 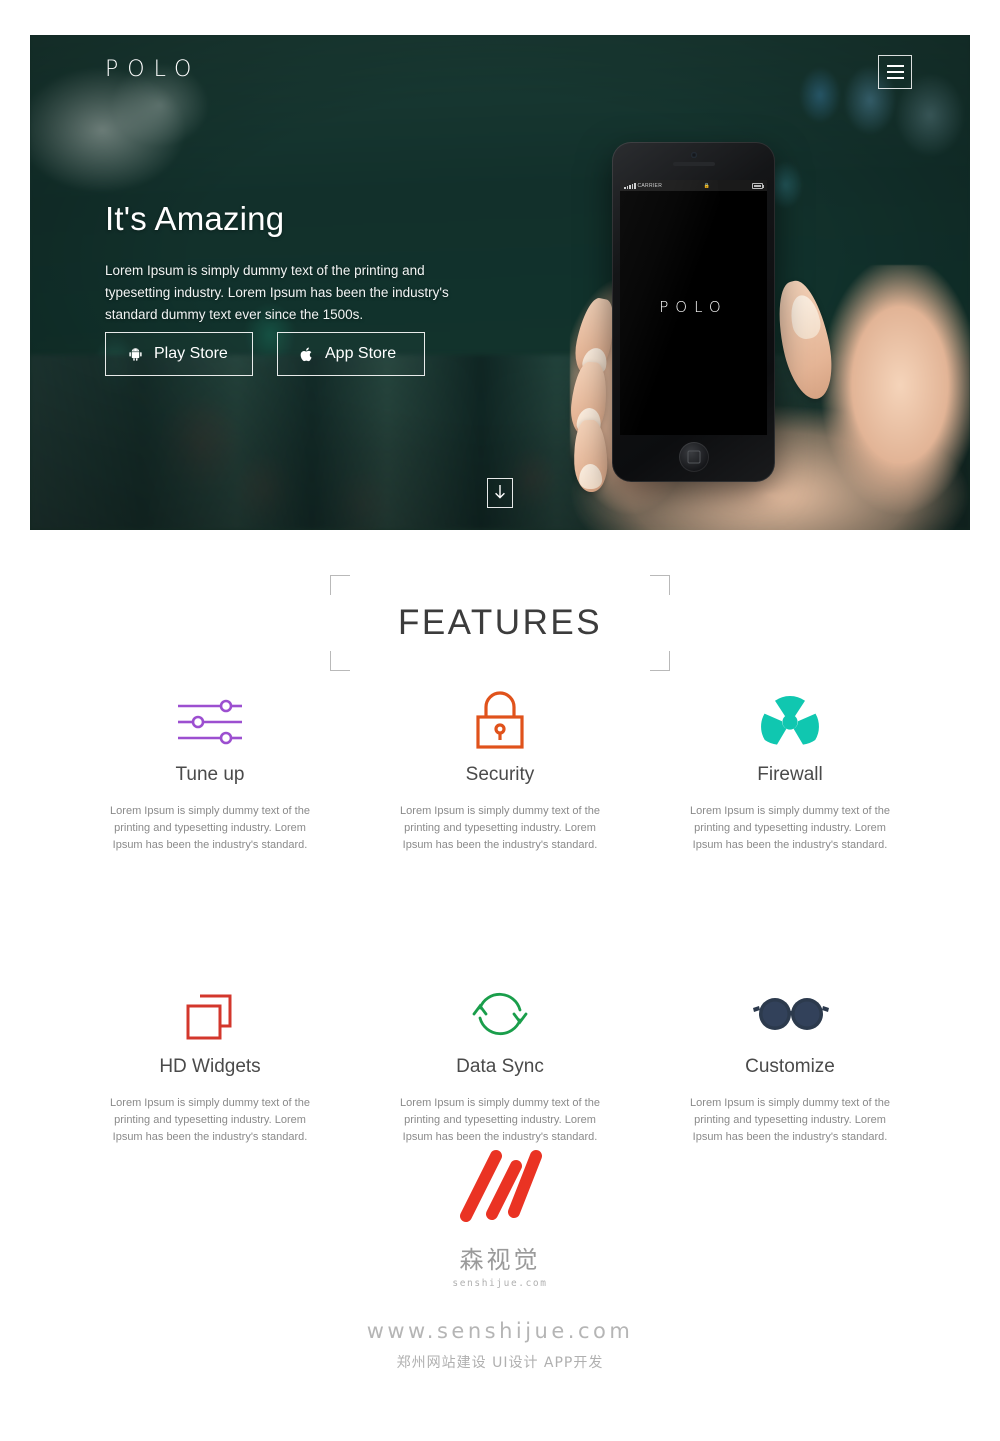 I want to click on sunglasses-icon, so click(x=791, y=1014).